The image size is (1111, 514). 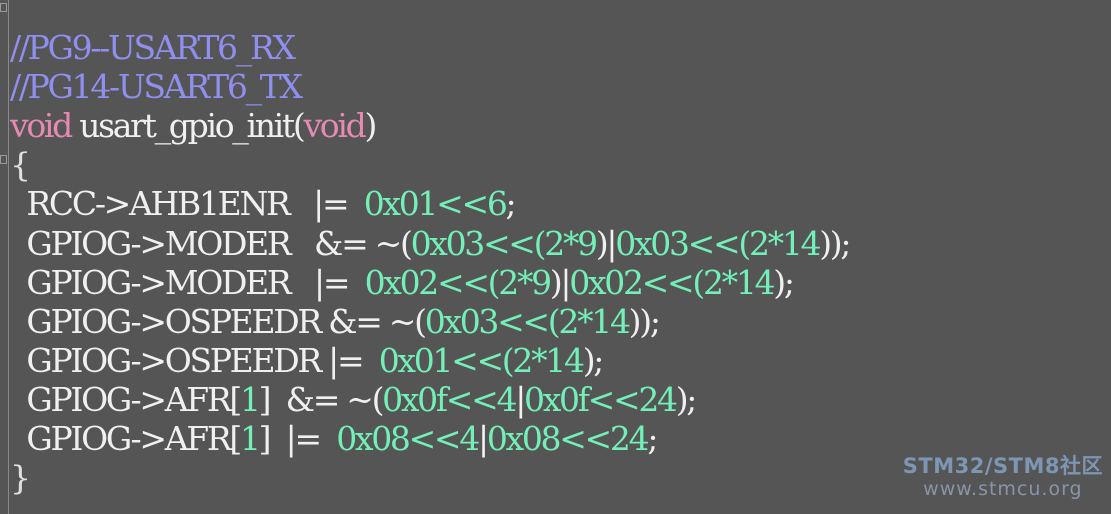 What do you see at coordinates (446, 360) in the screenshot?
I see `code-token-number: 0x01<<(` at bounding box center [446, 360].